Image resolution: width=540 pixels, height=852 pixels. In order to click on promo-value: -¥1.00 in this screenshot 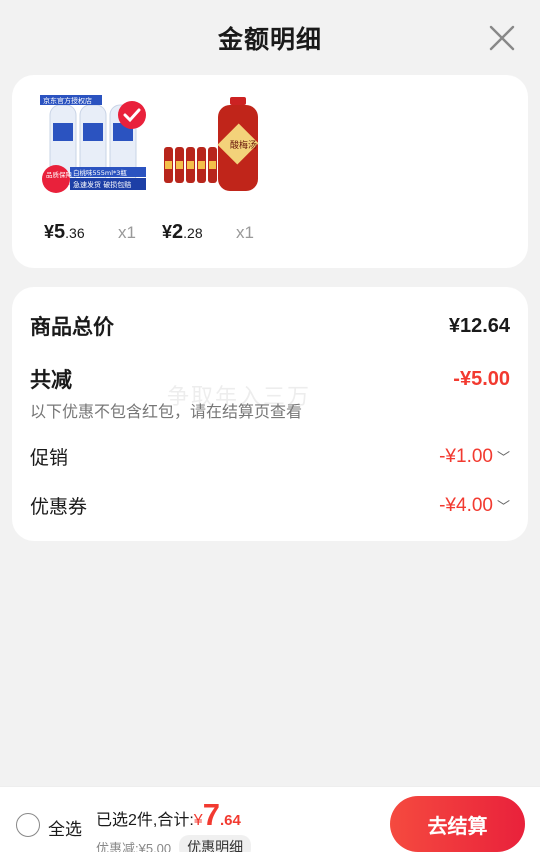, I will do `click(466, 456)`.